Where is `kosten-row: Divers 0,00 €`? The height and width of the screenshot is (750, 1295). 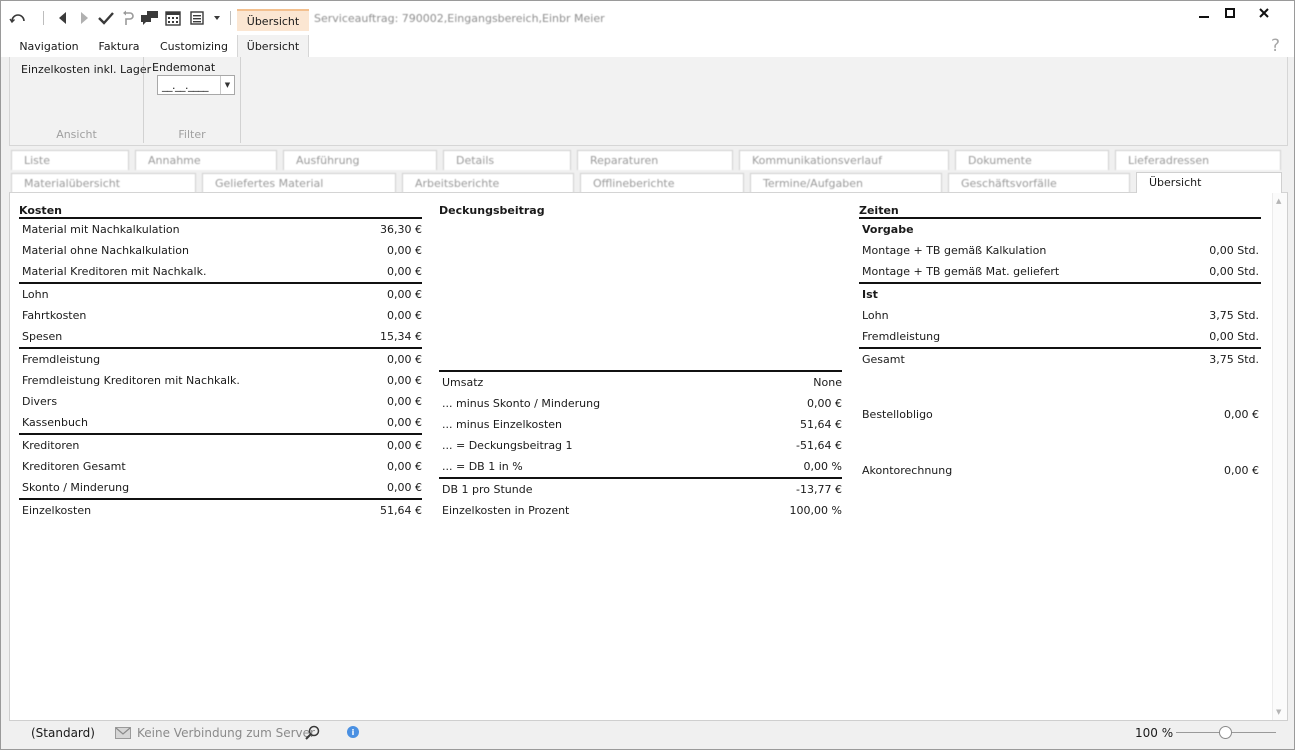 kosten-row: Divers 0,00 € is located at coordinates (222, 403).